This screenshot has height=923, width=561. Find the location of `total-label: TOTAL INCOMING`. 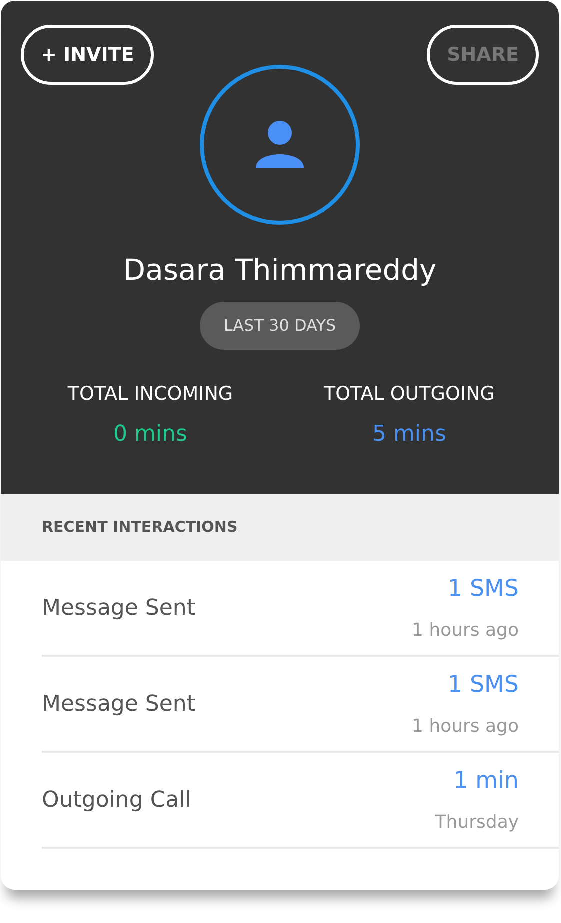

total-label: TOTAL INCOMING is located at coordinates (151, 394).